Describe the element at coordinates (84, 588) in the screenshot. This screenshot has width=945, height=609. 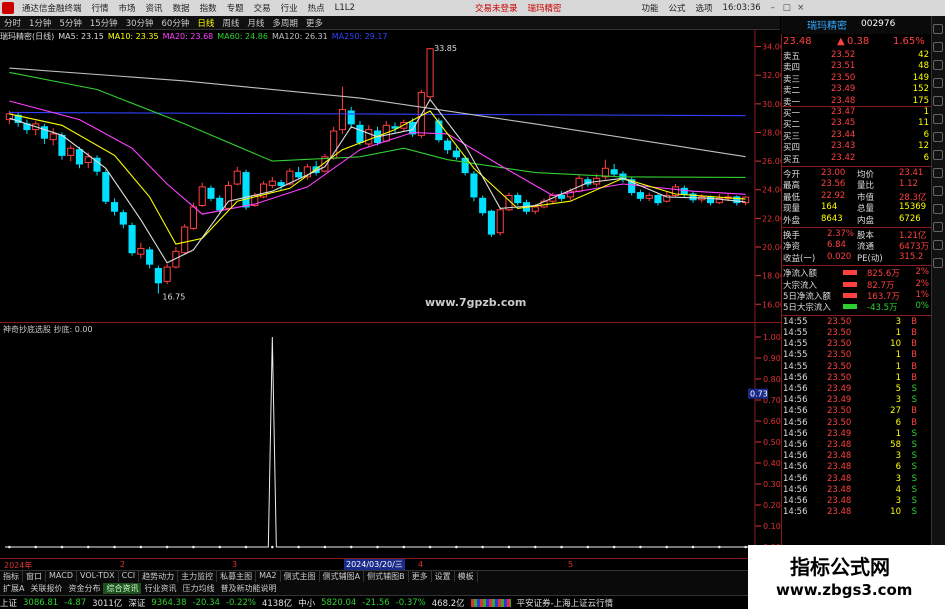
I see `extension-tab: 资金分布` at that location.